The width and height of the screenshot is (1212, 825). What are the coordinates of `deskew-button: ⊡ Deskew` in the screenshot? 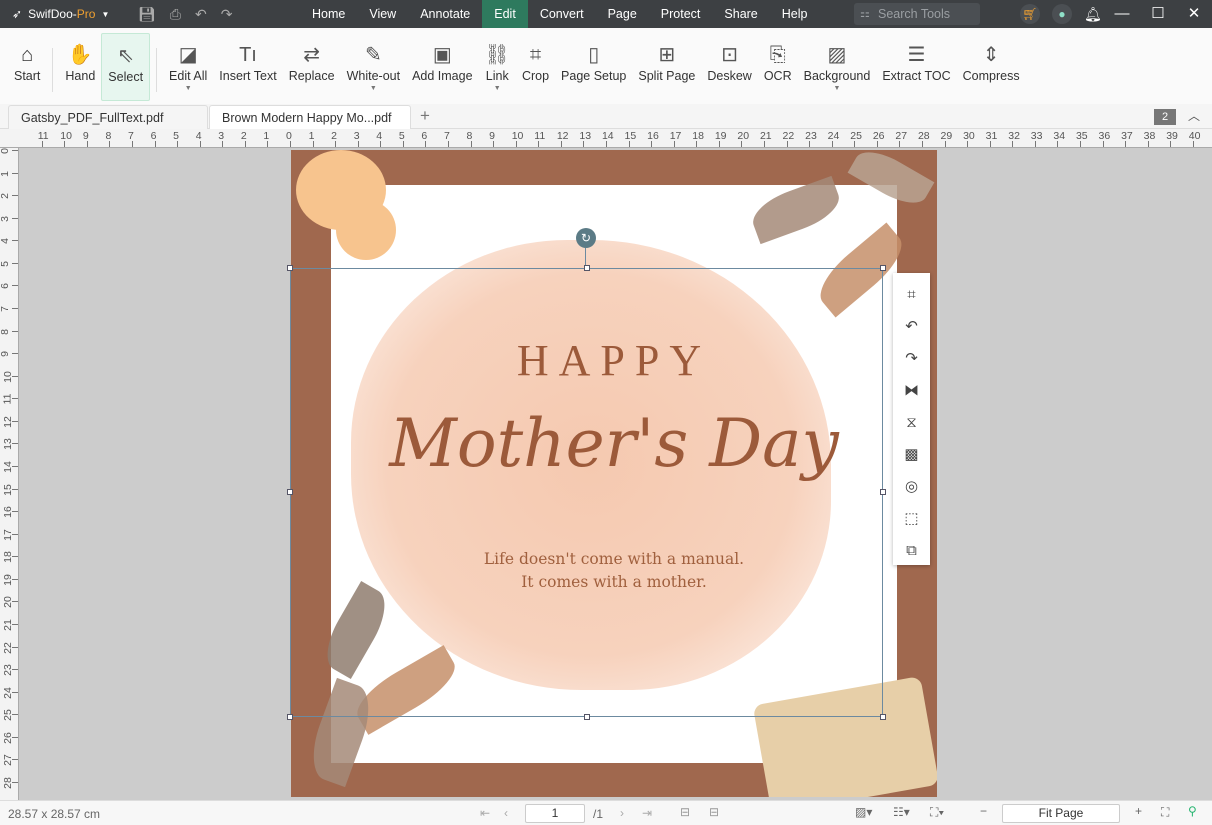 It's located at (729, 67).